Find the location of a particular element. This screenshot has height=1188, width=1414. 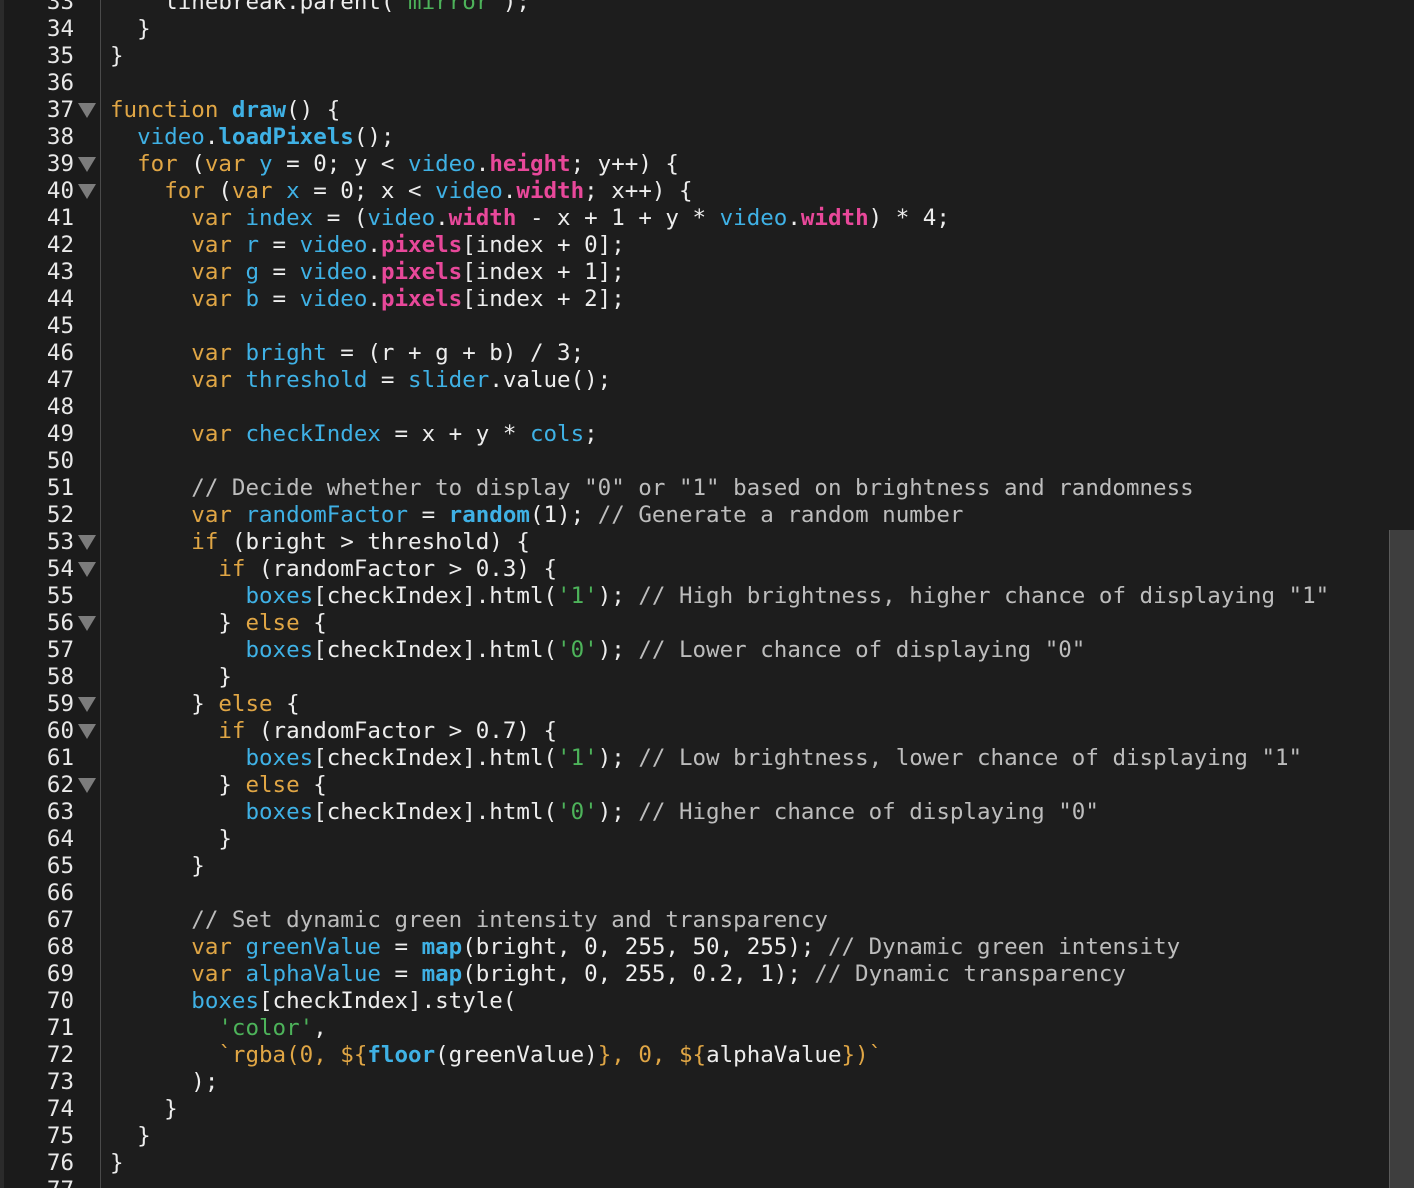

code-token: random is located at coordinates (489, 515).